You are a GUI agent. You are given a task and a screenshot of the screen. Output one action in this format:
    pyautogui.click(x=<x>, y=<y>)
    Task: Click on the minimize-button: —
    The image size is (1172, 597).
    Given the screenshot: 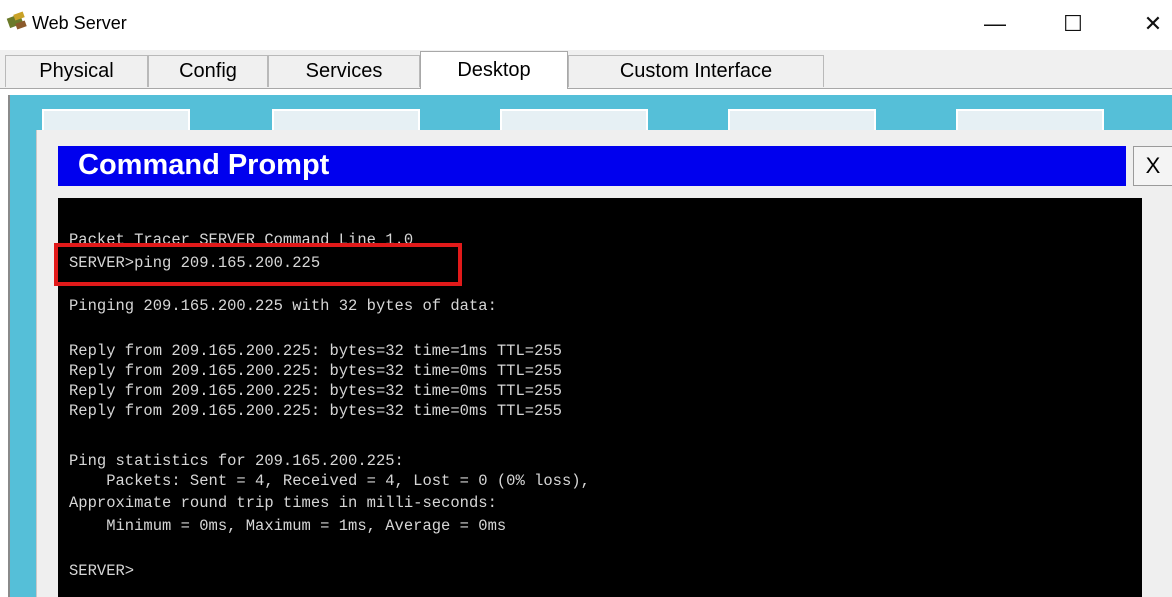 What is the action you would take?
    pyautogui.click(x=995, y=24)
    